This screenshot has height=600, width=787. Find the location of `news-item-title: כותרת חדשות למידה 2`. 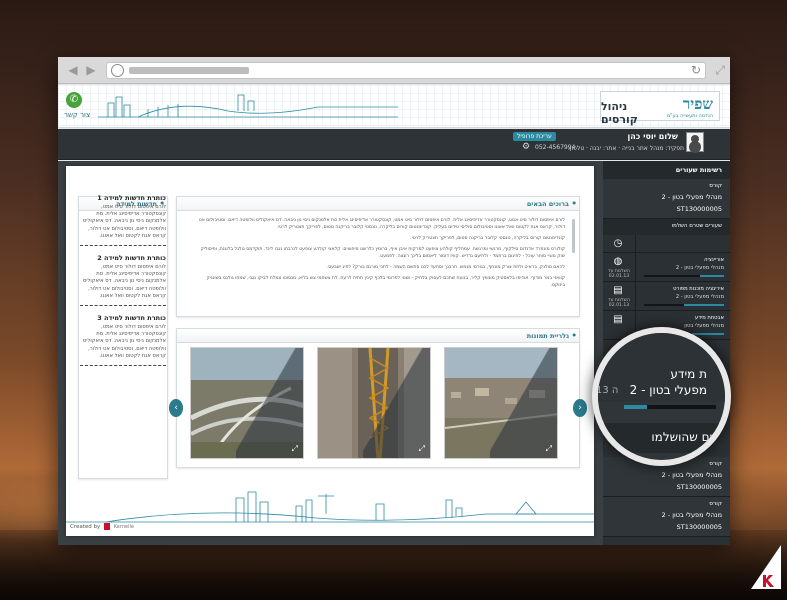

news-item-title: כותרת חדשות למידה 2 is located at coordinates (131, 258).